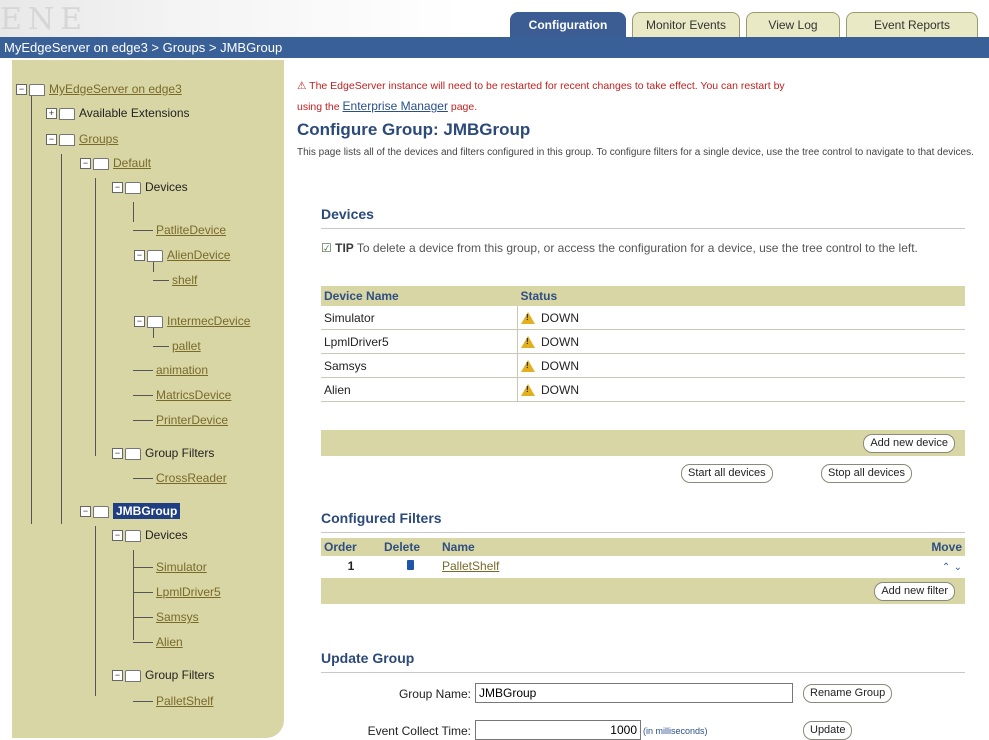 This screenshot has width=989, height=740. I want to click on tree-item-alien: Alien, so click(169, 642).